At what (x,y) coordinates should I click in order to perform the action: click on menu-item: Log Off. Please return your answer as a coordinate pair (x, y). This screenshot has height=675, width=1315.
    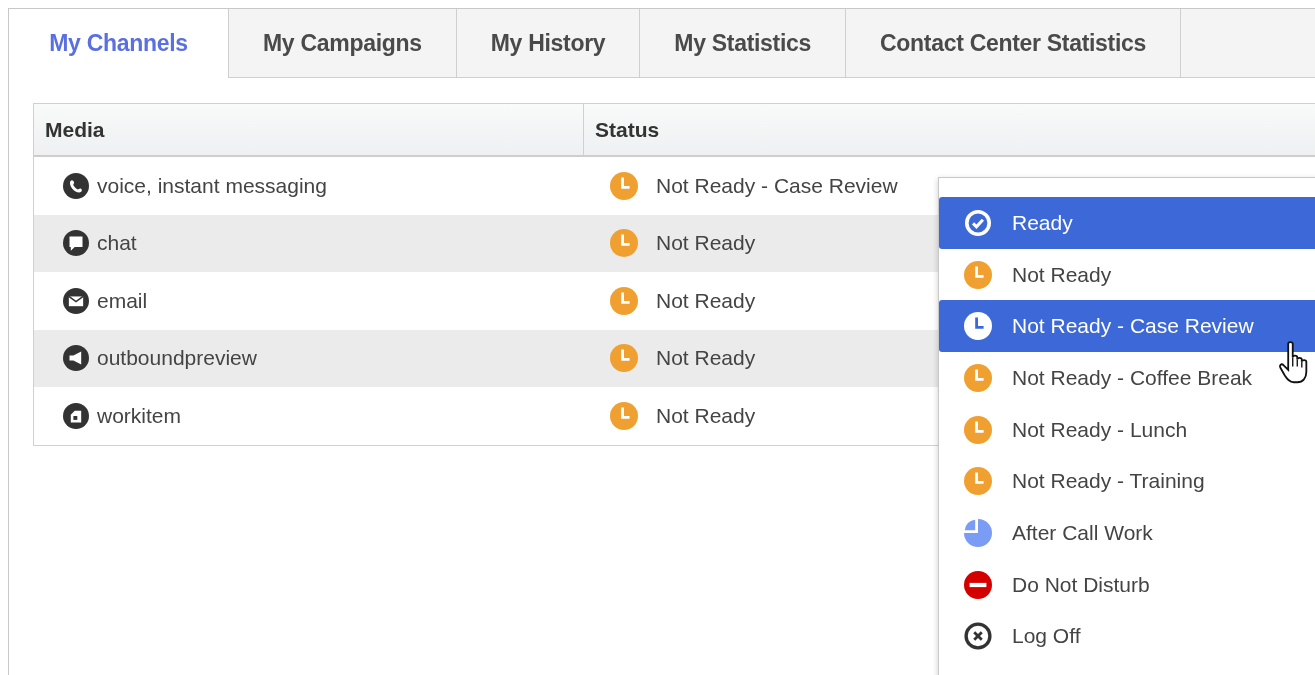
    Looking at the image, I should click on (1127, 636).